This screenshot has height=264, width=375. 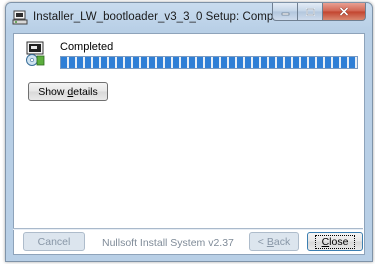 I want to click on close-window-button, so click(x=344, y=12).